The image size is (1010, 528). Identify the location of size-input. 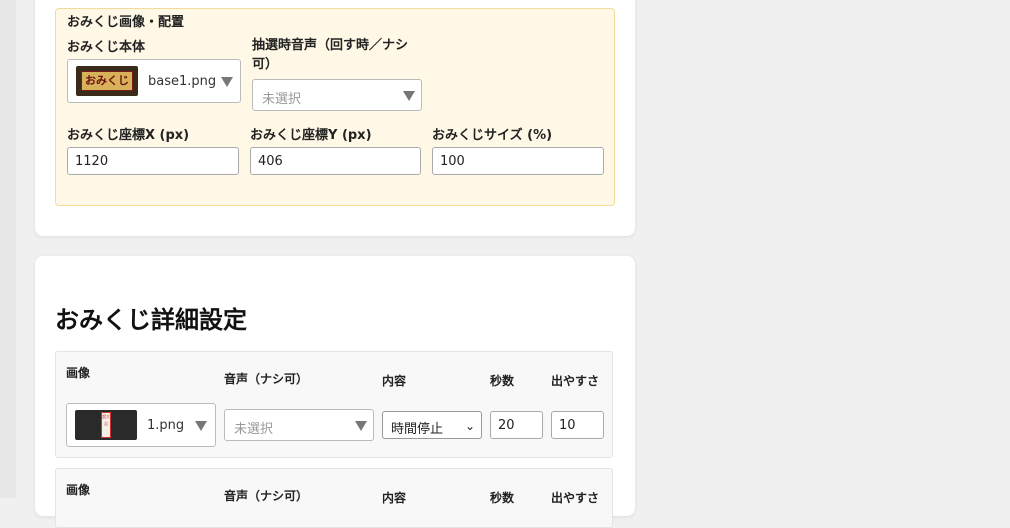
(518, 161).